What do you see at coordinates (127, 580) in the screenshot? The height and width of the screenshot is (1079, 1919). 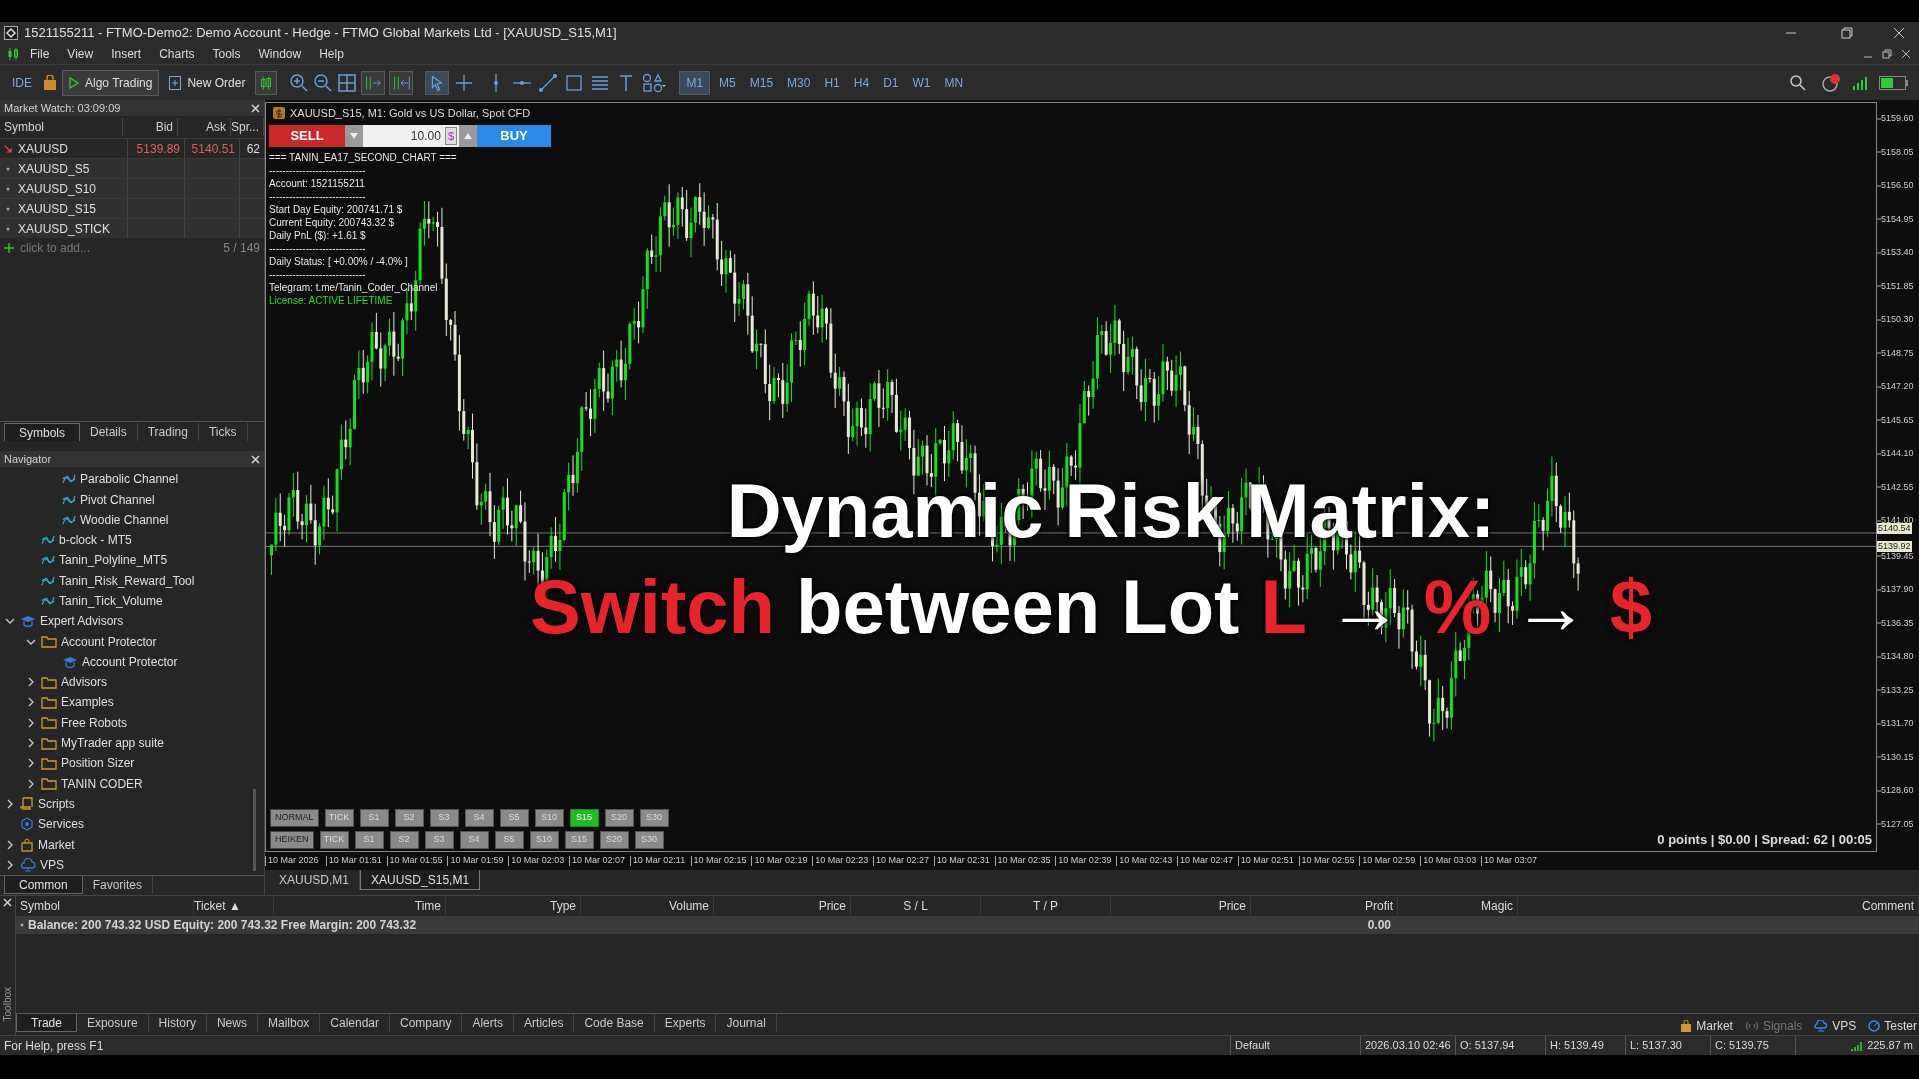 I see `tree-item: Tanin_Risk_Reward_Tool` at bounding box center [127, 580].